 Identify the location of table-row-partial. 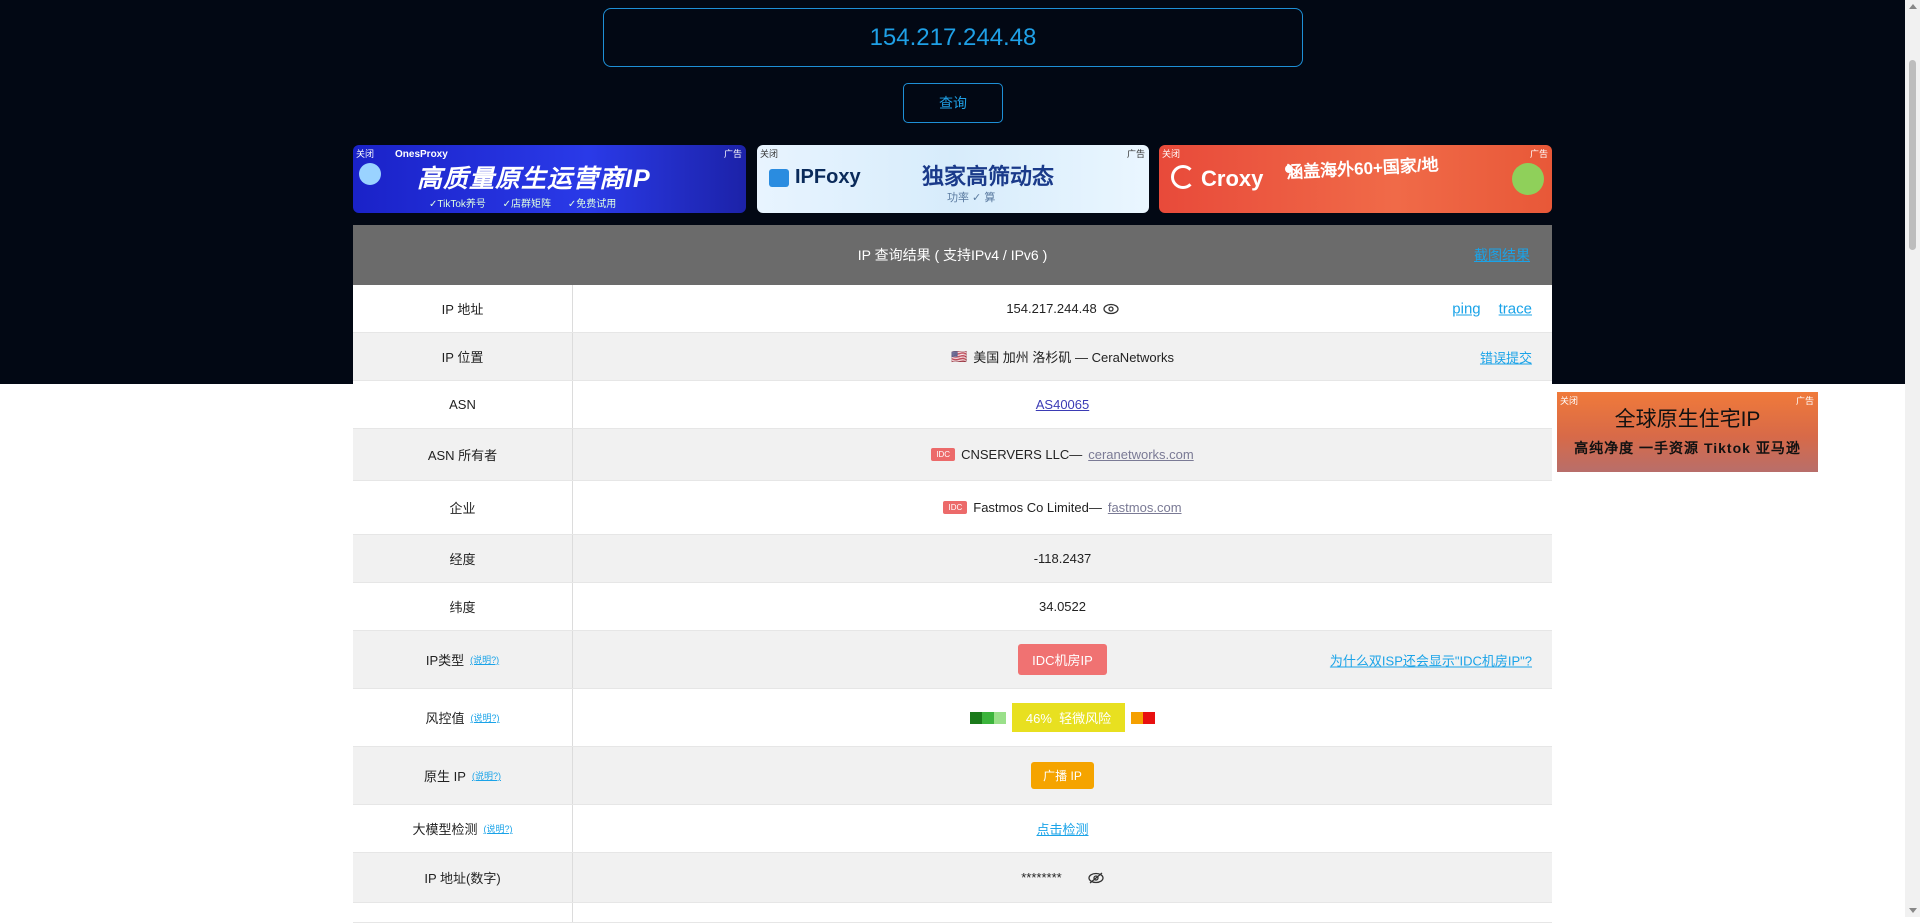
(952, 913).